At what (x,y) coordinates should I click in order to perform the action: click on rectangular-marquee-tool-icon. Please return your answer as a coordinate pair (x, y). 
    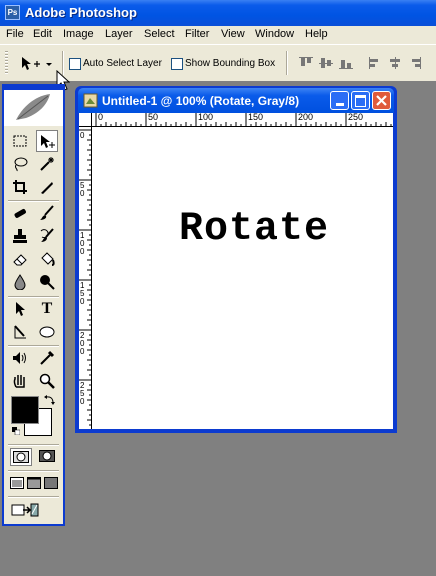
    Looking at the image, I should click on (20, 141).